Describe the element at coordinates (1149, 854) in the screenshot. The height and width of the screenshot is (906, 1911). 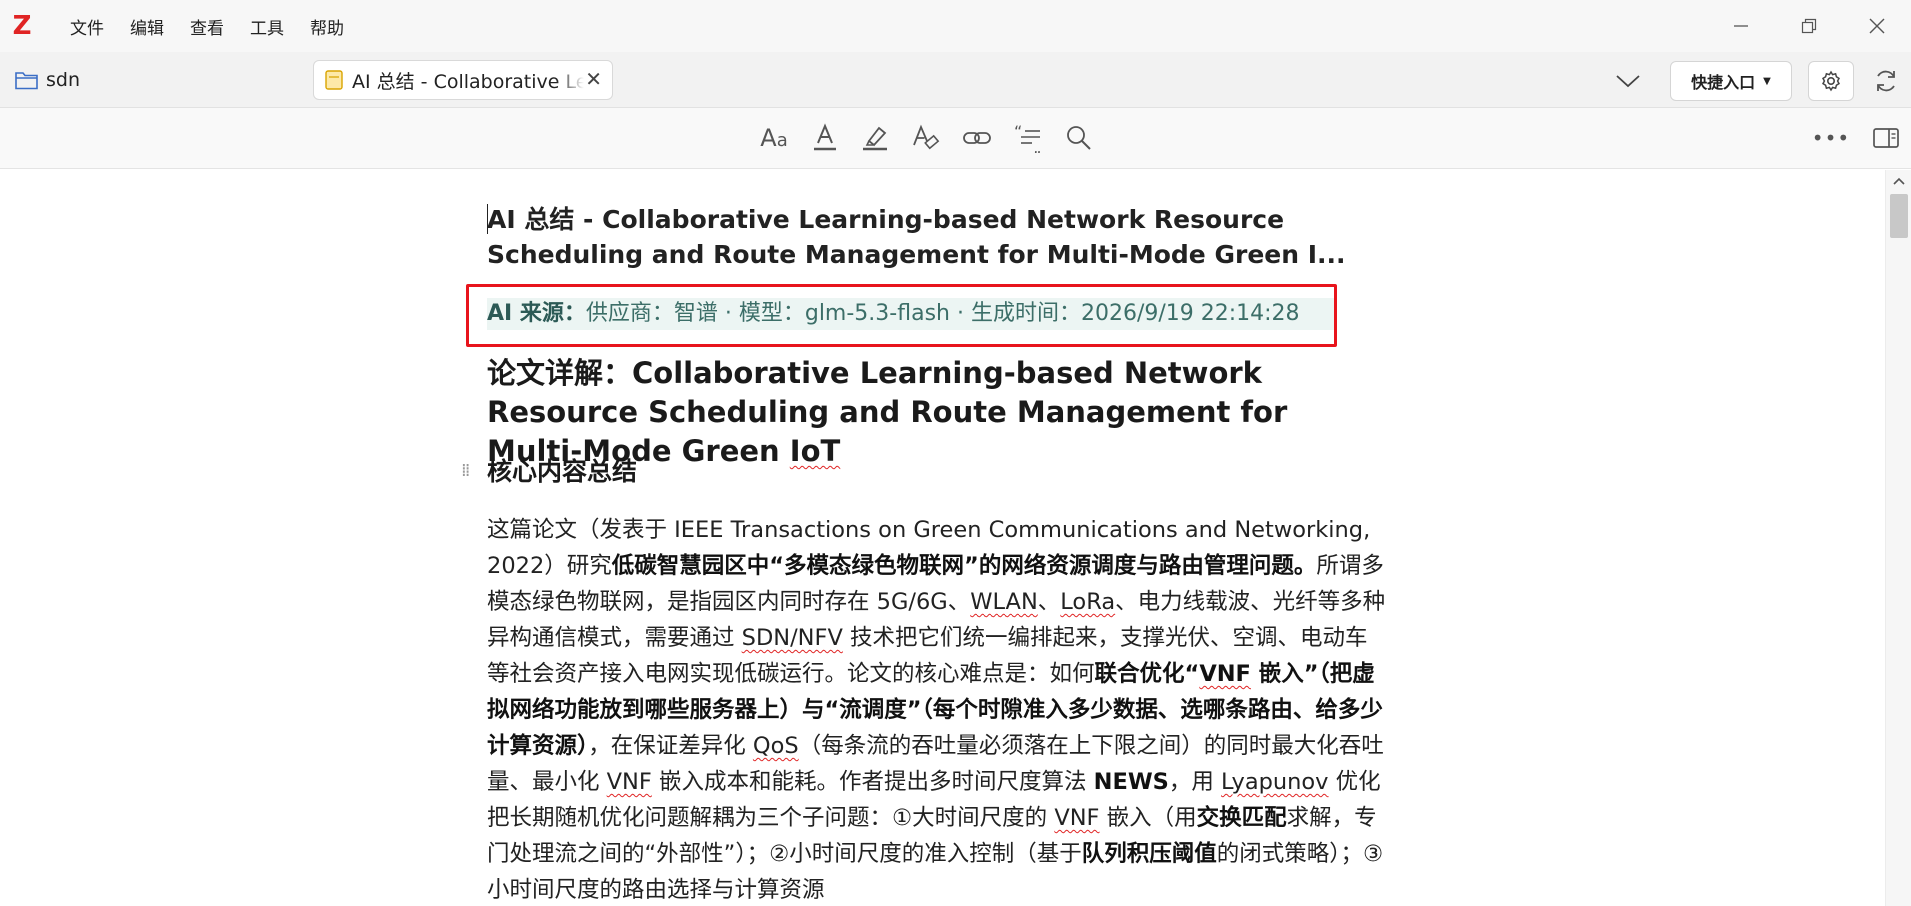
I see `para-bold: 队列积压阈值` at that location.